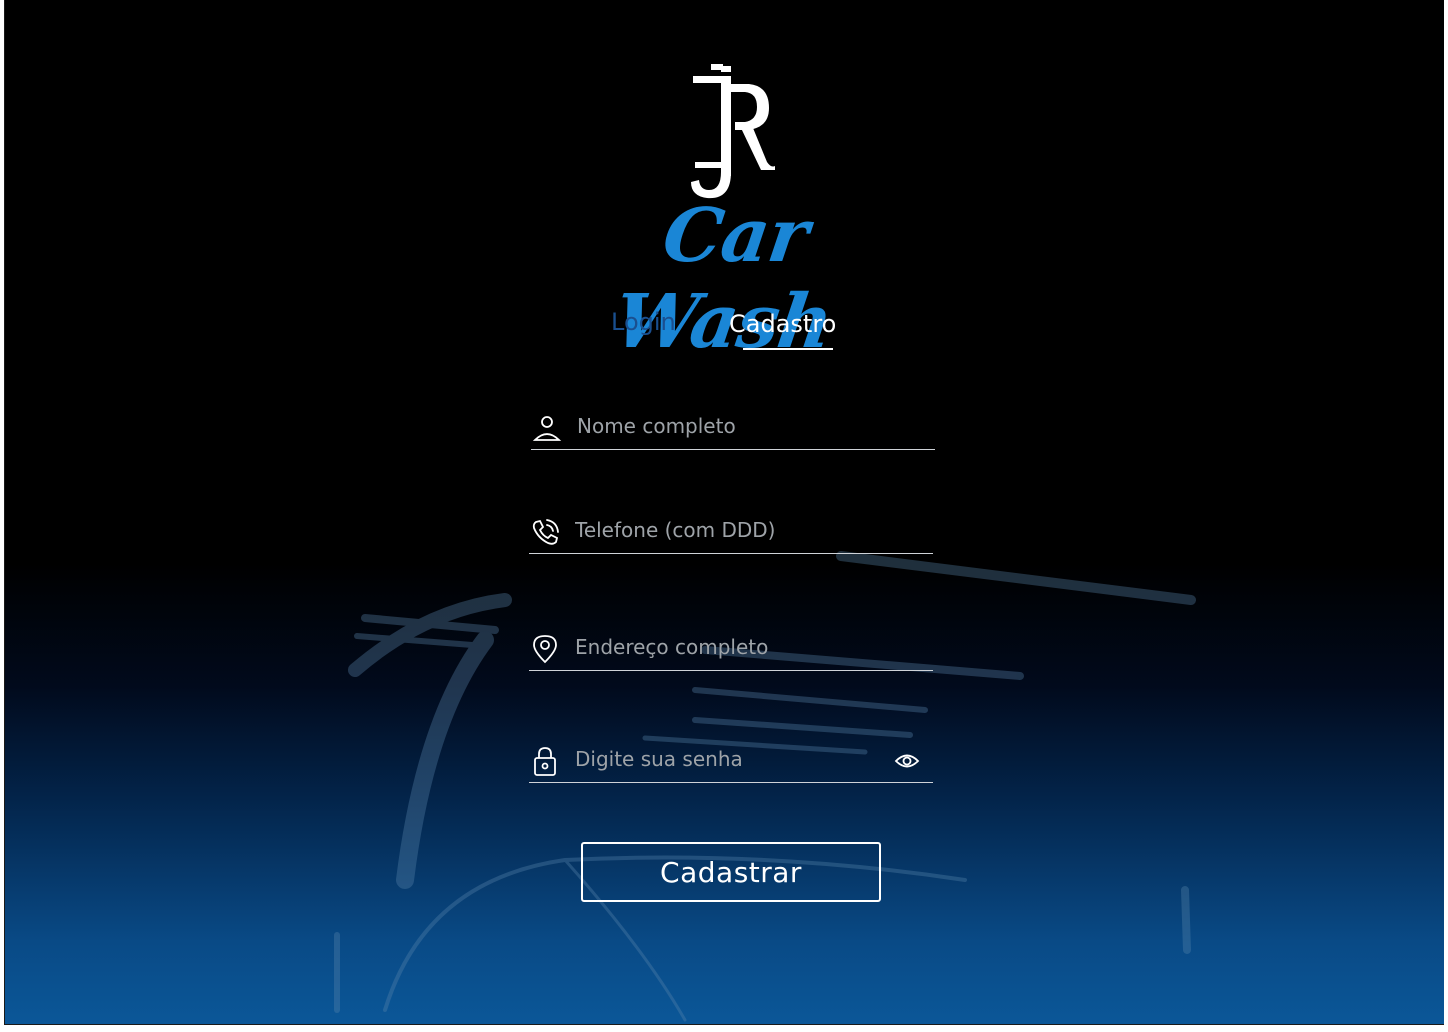  What do you see at coordinates (733, 131) in the screenshot?
I see `brand-logo-icon` at bounding box center [733, 131].